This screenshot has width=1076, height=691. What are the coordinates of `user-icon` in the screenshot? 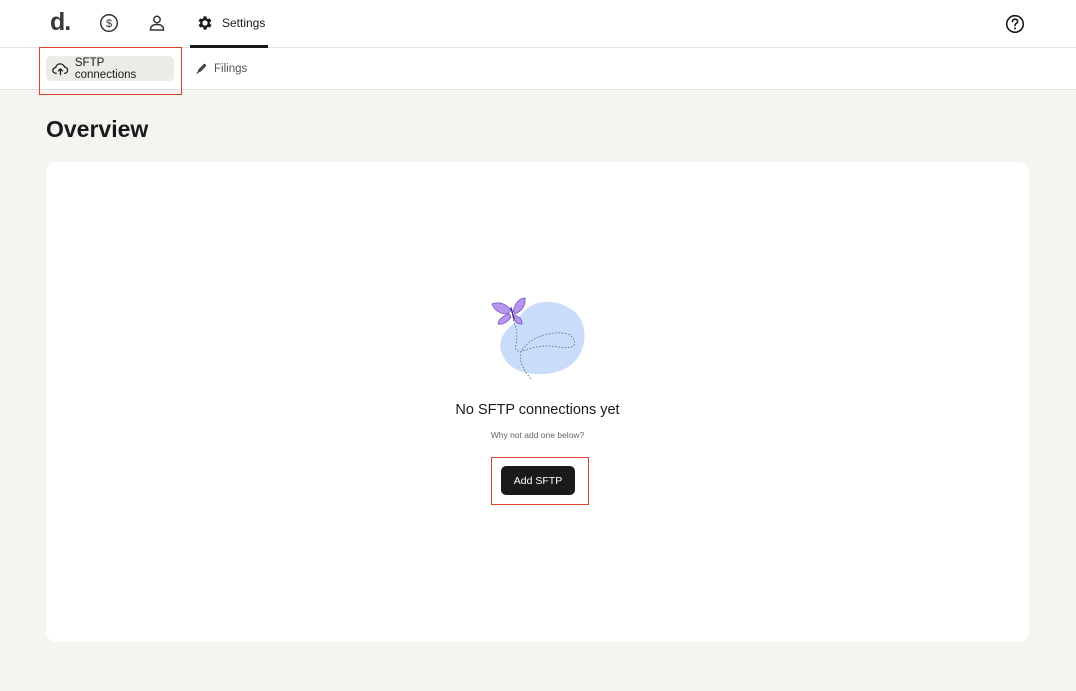 It's located at (157, 23).